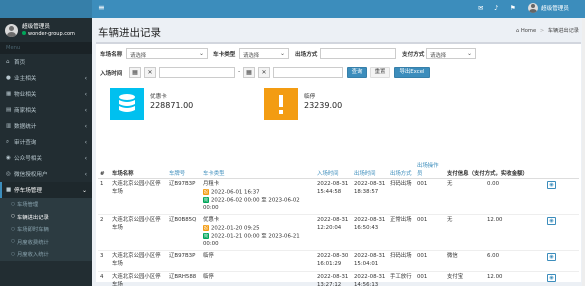 This screenshot has width=585, height=286. Describe the element at coordinates (264, 53) in the screenshot. I see `card-type-select: 请选择 ⌄` at that location.